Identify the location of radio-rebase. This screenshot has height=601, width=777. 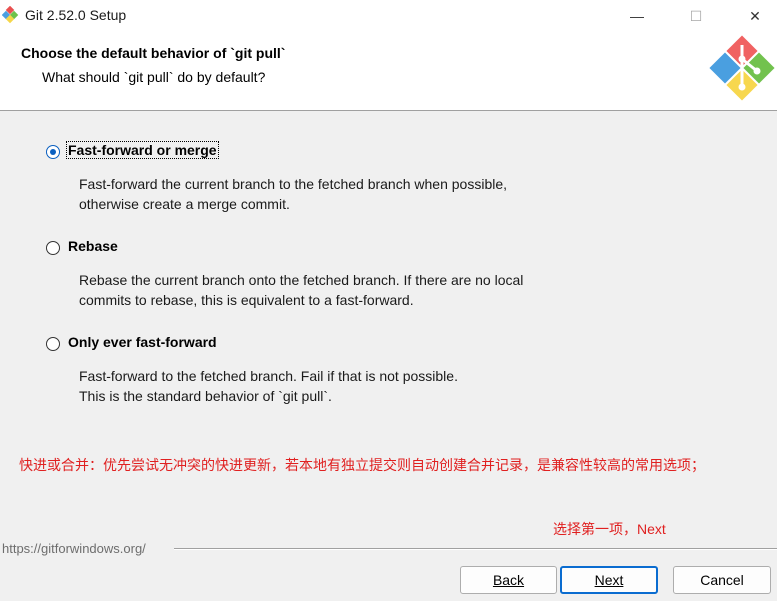
(53, 248).